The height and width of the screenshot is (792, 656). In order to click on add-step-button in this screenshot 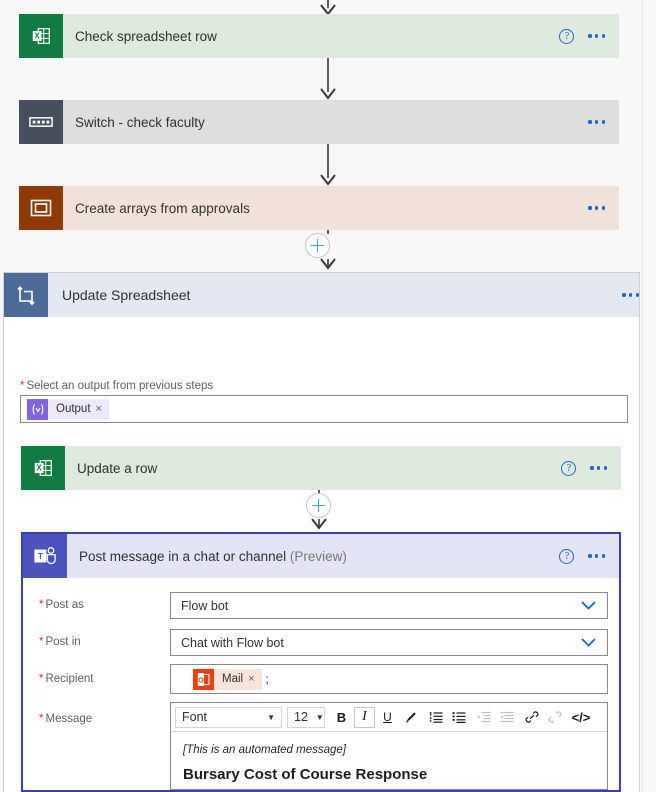, I will do `click(317, 245)`.